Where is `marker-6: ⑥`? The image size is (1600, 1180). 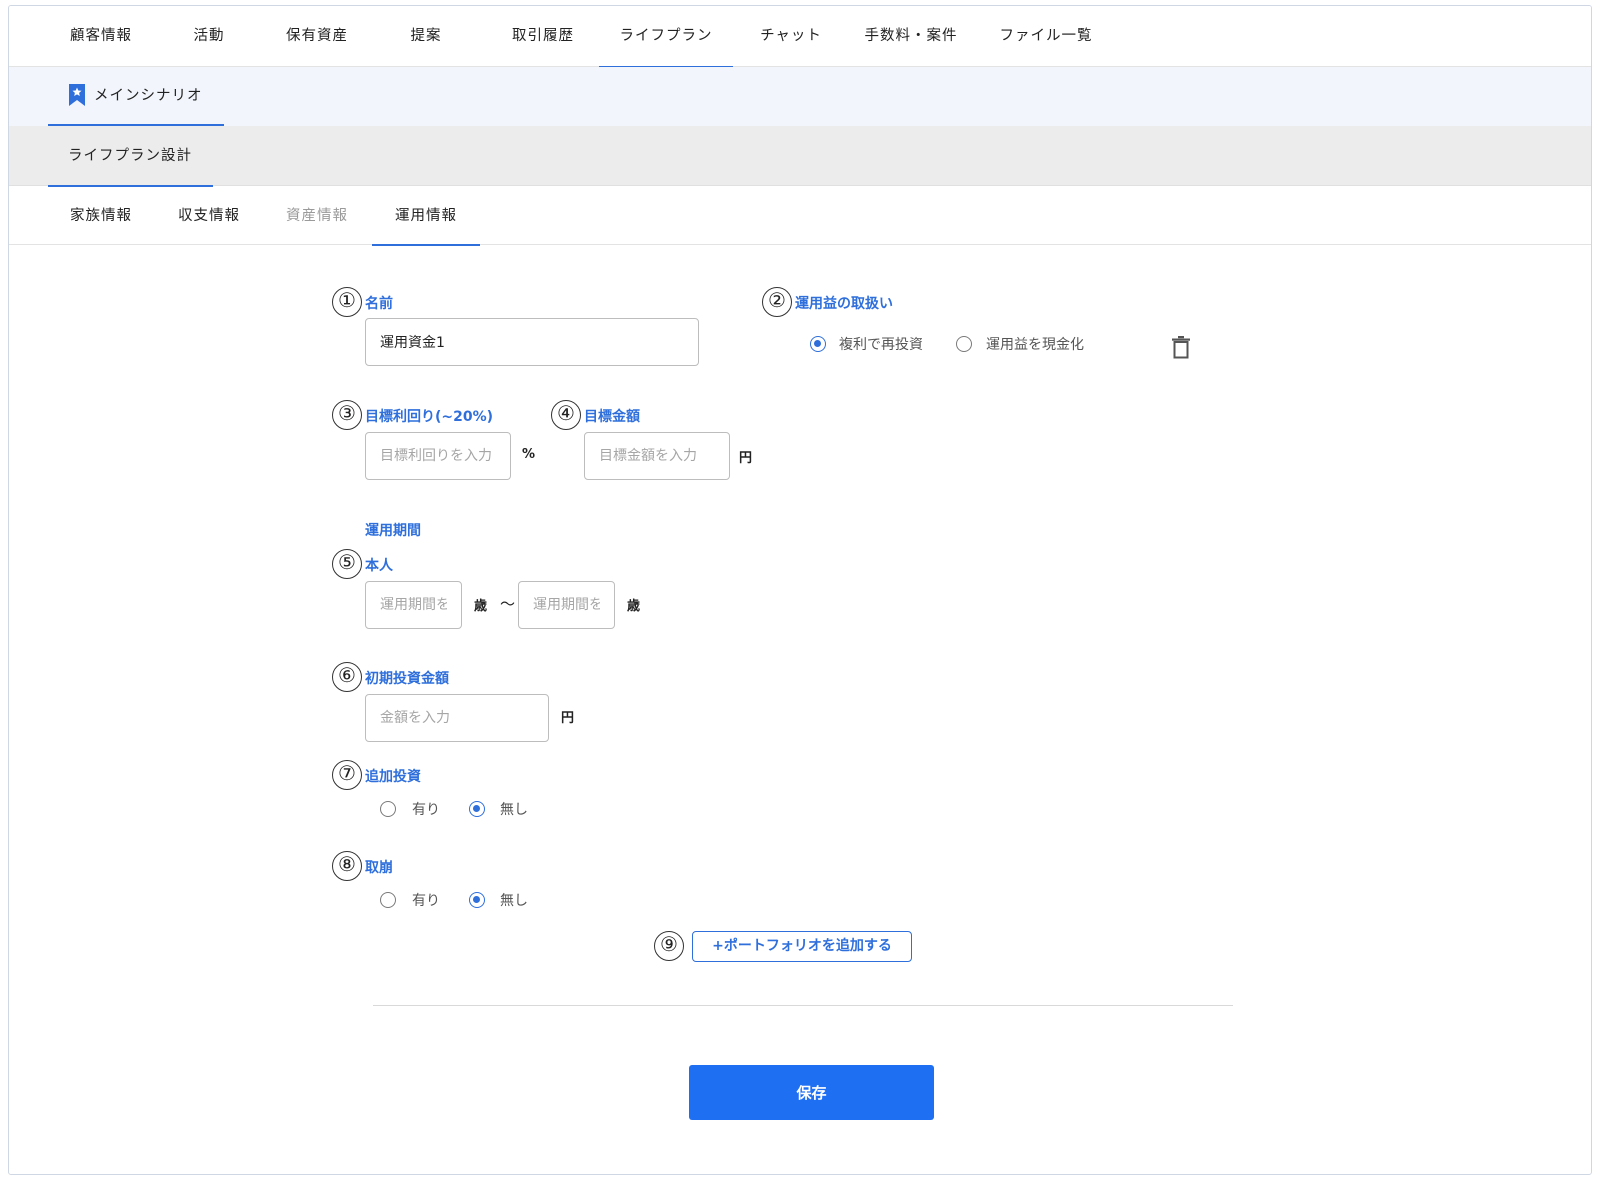
marker-6: ⑥ is located at coordinates (347, 677).